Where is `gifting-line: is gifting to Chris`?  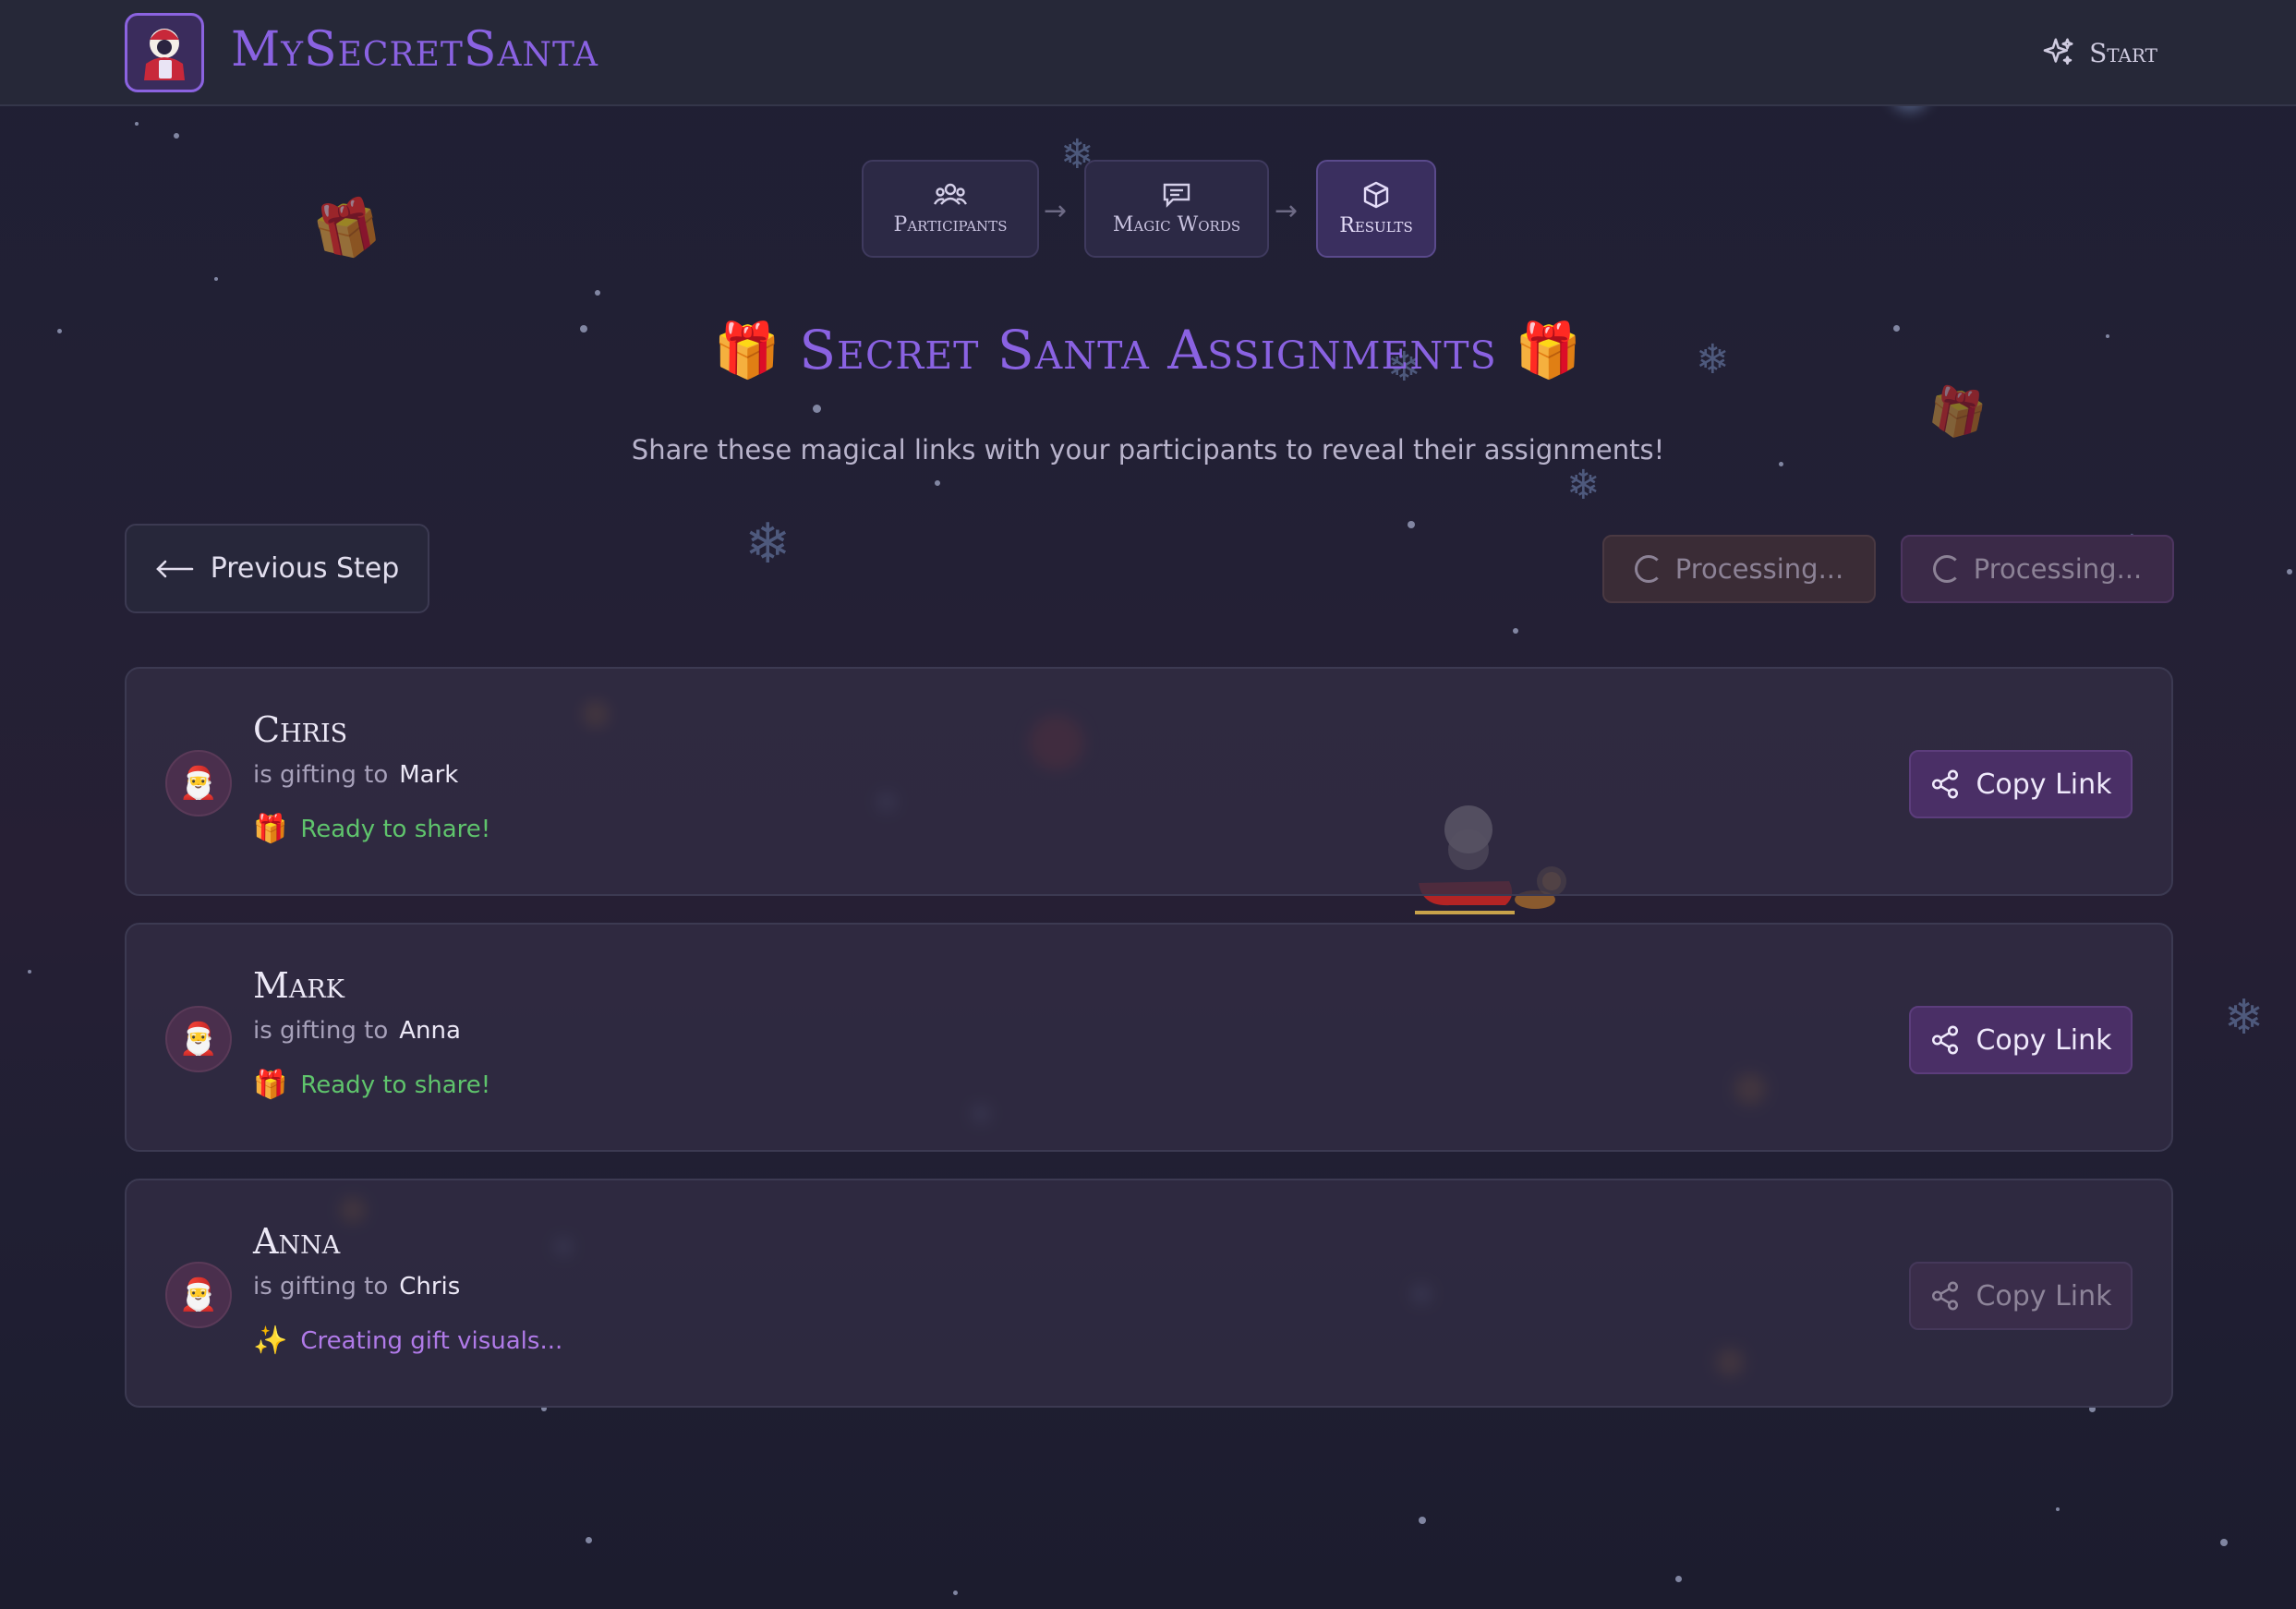 gifting-line: is gifting to Chris is located at coordinates (356, 1287).